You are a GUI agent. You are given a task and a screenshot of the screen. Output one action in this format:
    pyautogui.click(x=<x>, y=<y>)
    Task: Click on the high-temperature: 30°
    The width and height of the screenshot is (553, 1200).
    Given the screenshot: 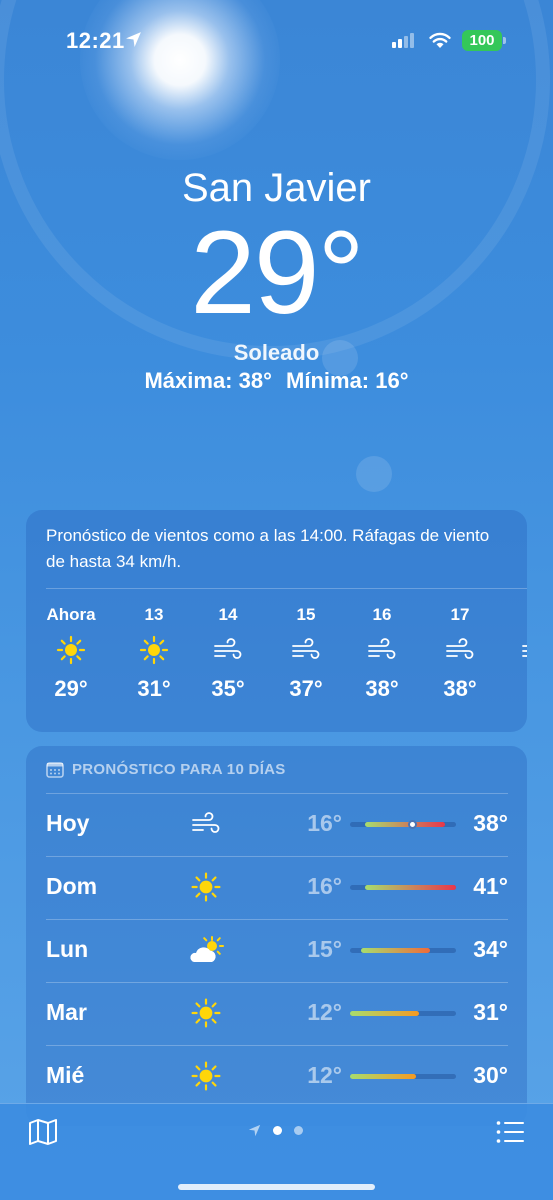 What is the action you would take?
    pyautogui.click(x=490, y=1075)
    